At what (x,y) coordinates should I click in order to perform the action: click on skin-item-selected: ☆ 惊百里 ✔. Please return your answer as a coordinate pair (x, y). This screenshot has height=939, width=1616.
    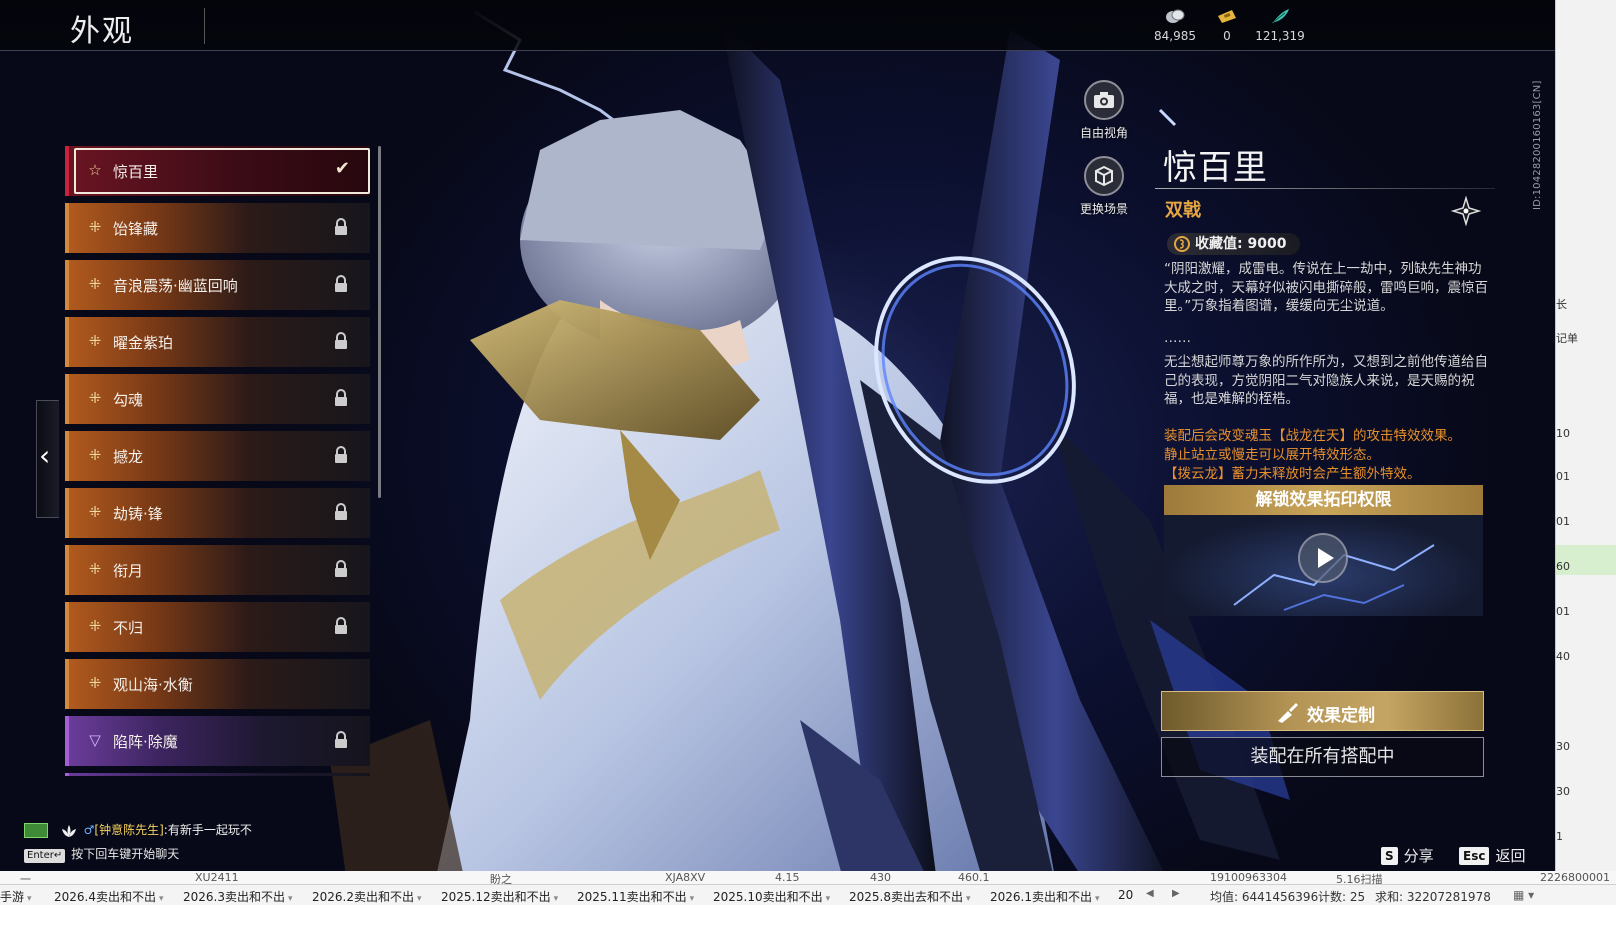
    Looking at the image, I should click on (217, 171).